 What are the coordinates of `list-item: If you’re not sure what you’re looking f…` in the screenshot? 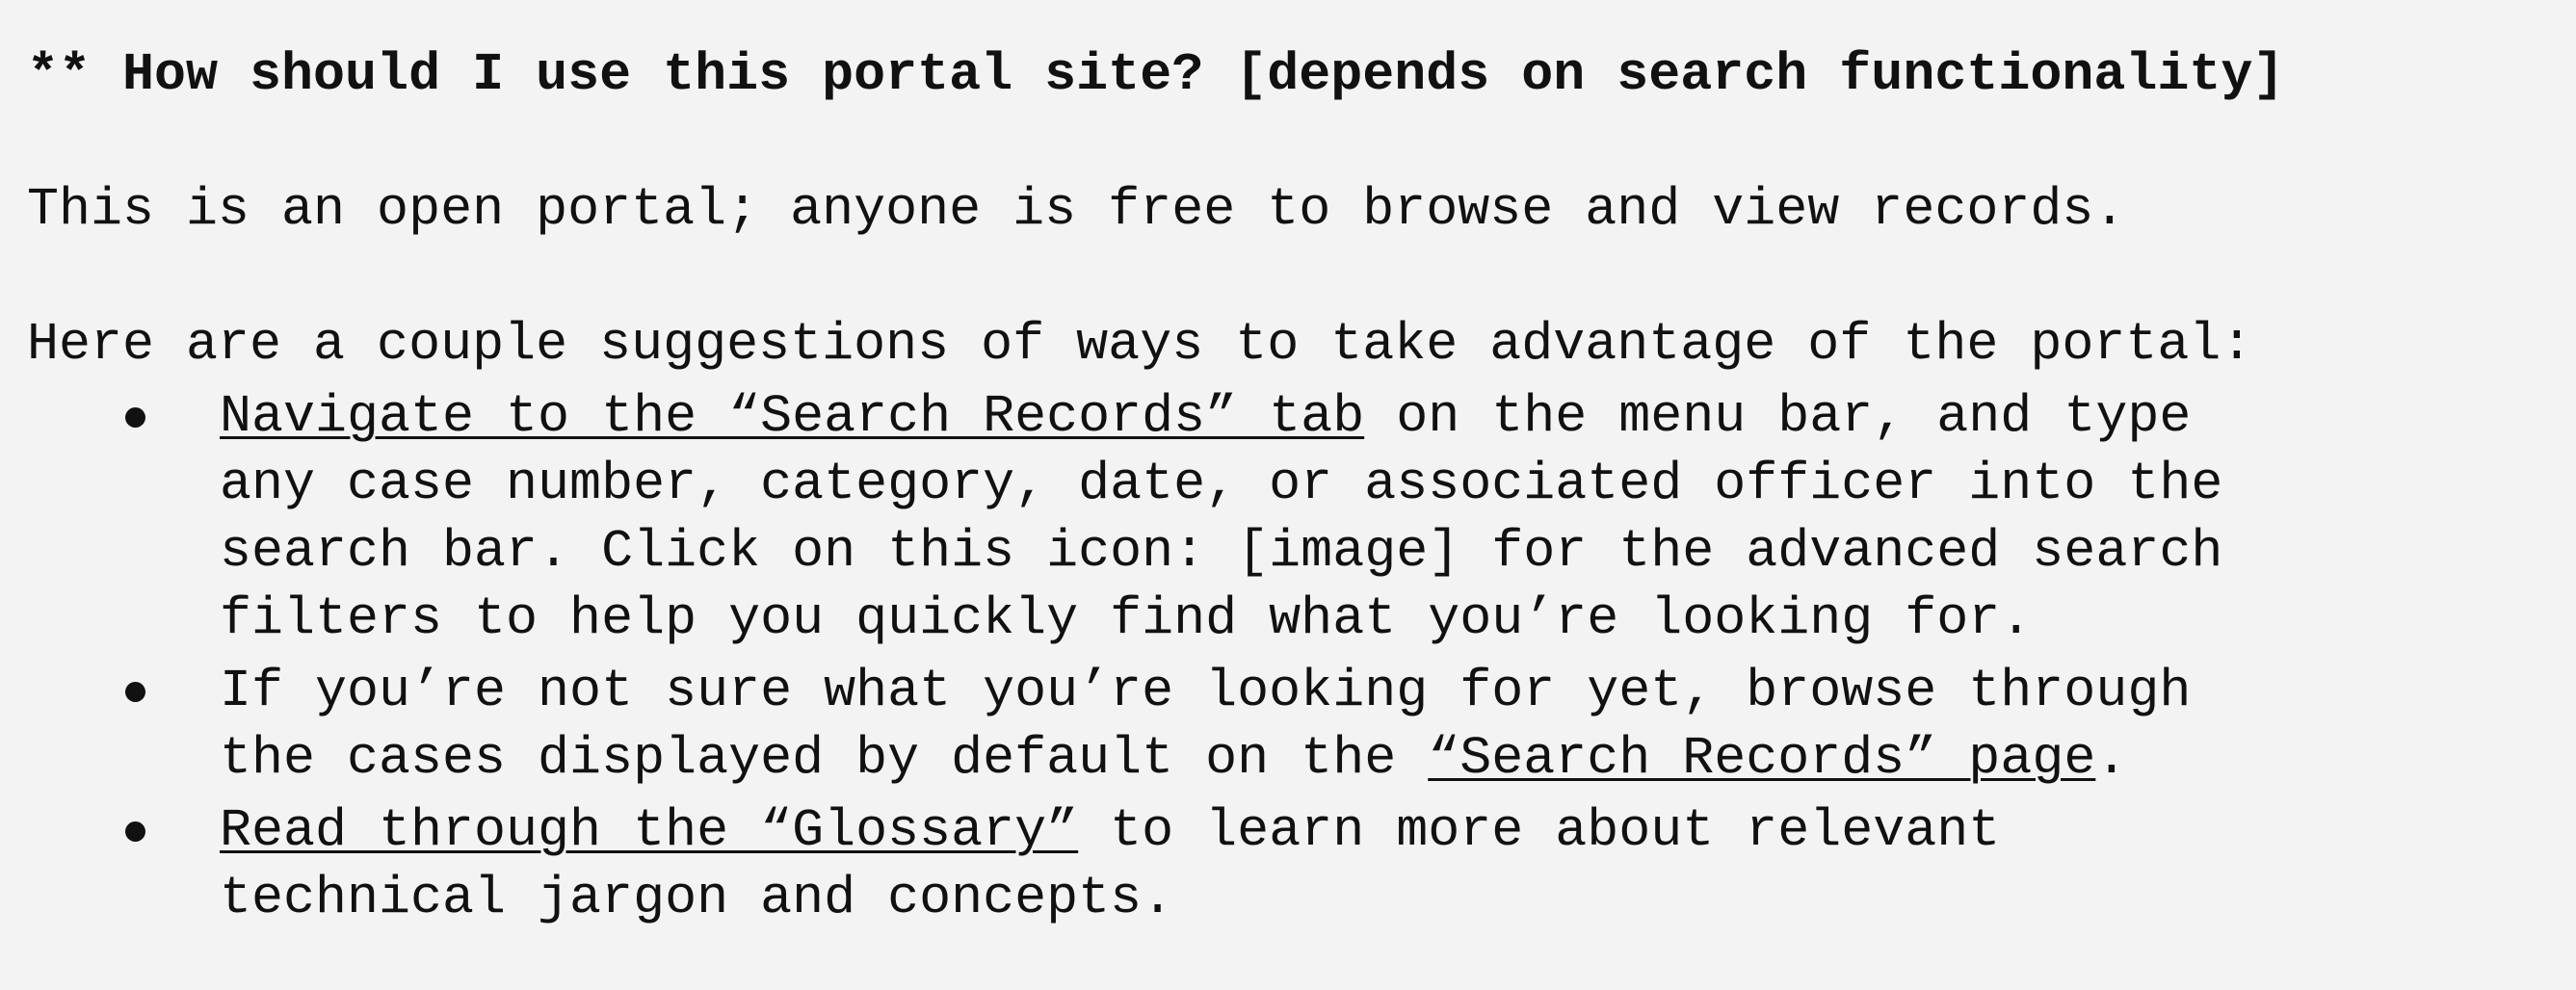 It's located at (1288, 725).